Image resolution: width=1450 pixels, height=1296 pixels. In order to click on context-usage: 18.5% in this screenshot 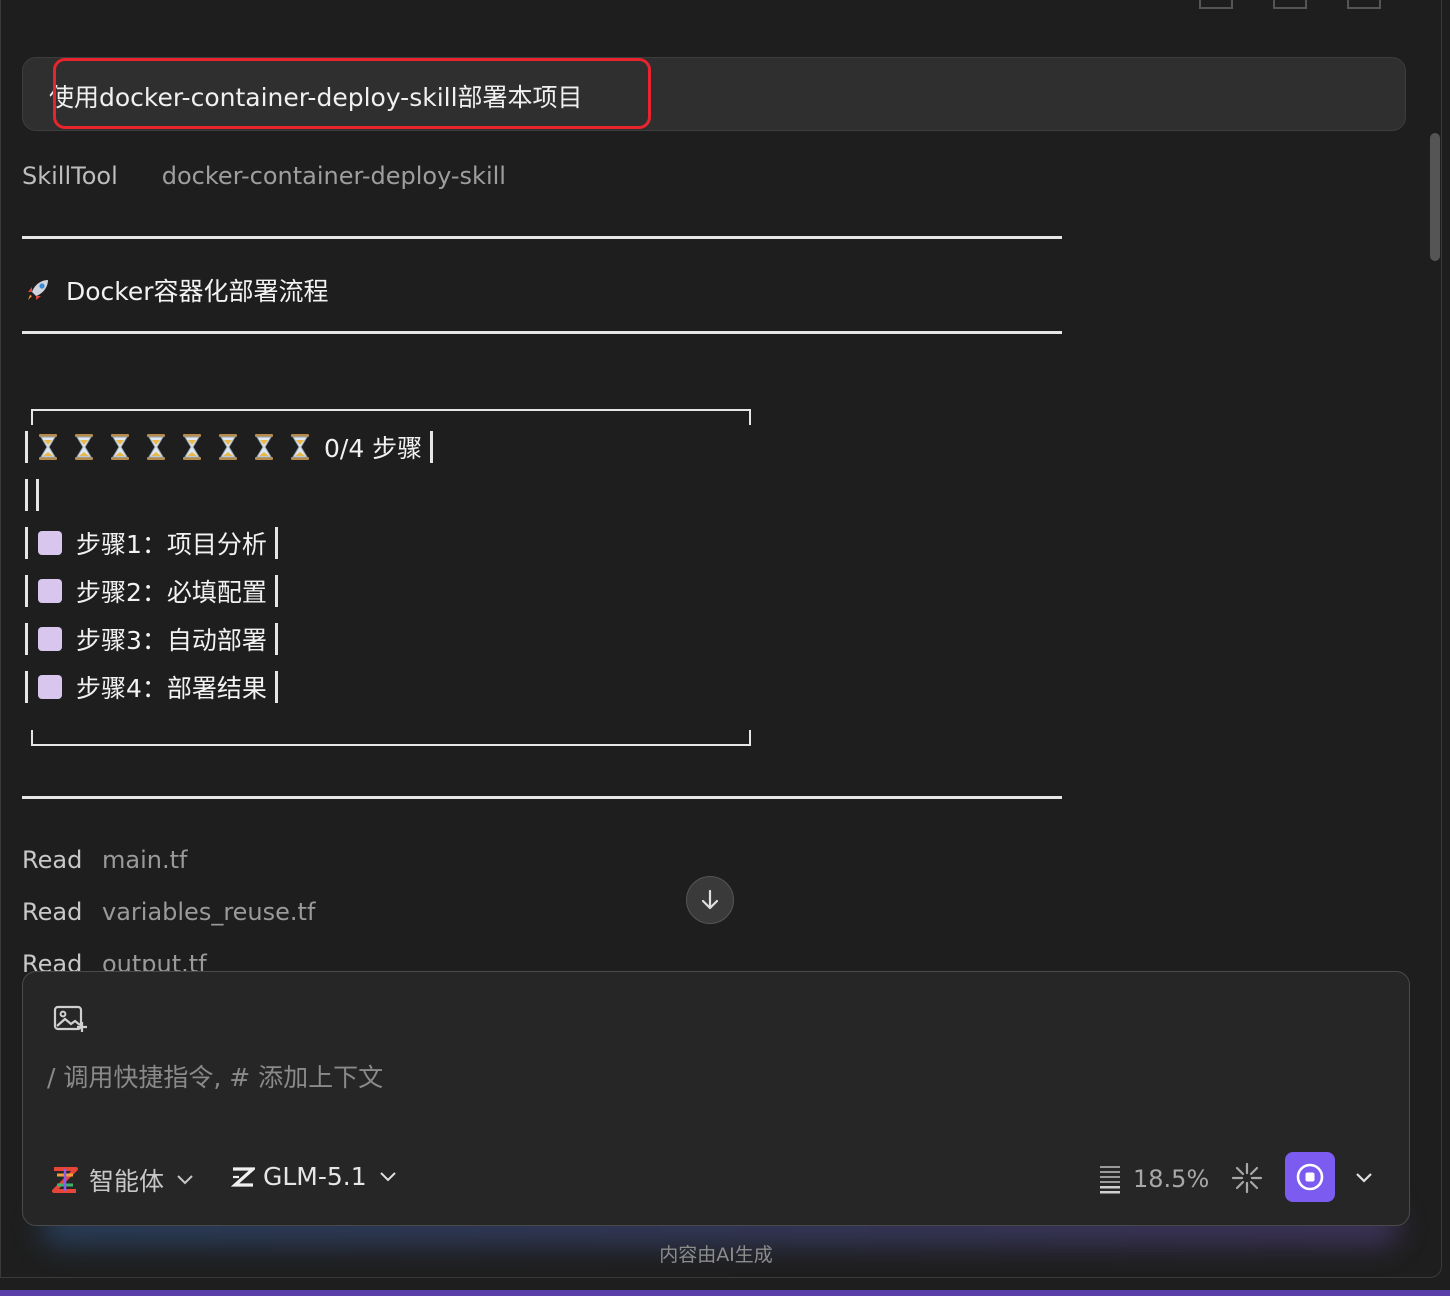, I will do `click(1154, 1179)`.